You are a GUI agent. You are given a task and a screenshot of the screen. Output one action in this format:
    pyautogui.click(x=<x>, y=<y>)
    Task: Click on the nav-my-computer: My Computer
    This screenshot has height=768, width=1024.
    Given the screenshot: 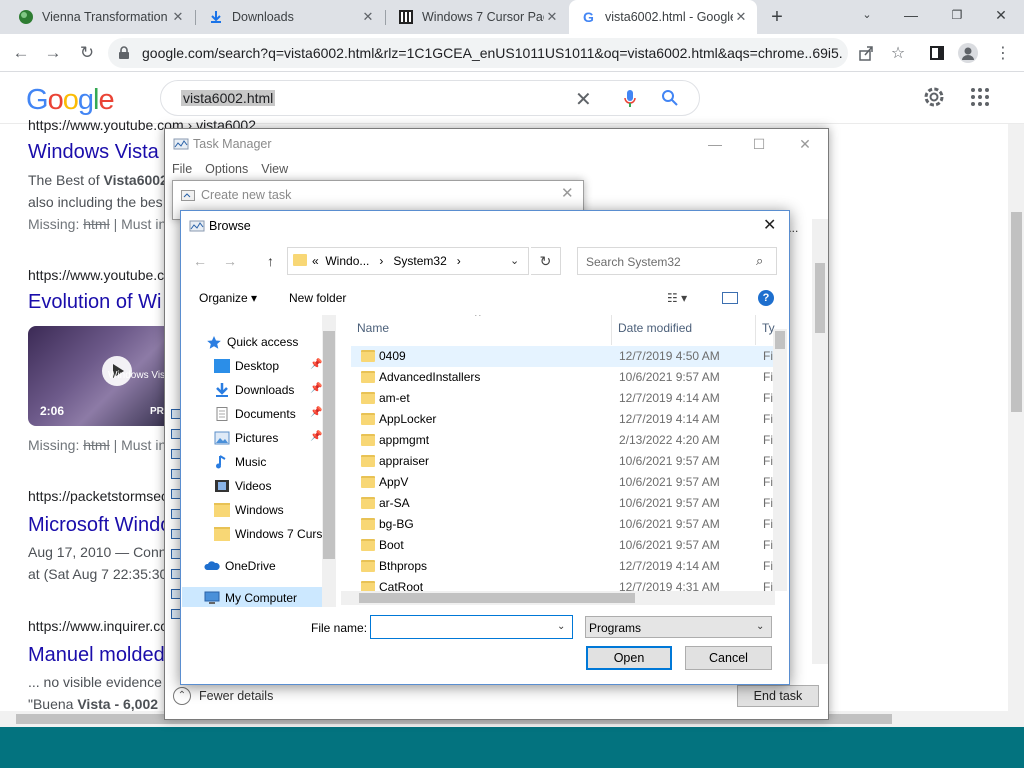 What is the action you would take?
    pyautogui.click(x=252, y=597)
    